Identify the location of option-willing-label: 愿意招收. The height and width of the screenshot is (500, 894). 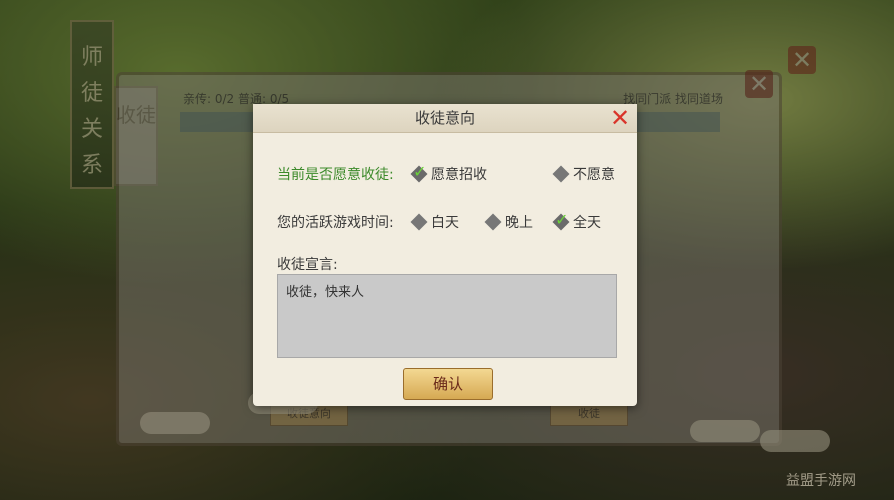
(459, 175).